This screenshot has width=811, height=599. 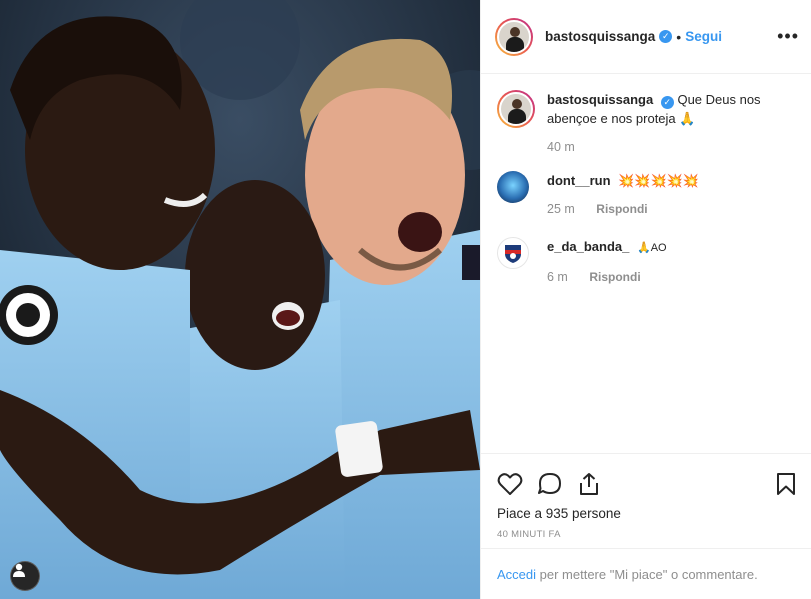 I want to click on post-actions: Piace a 935 persone 40 minuti fa, so click(x=646, y=496).